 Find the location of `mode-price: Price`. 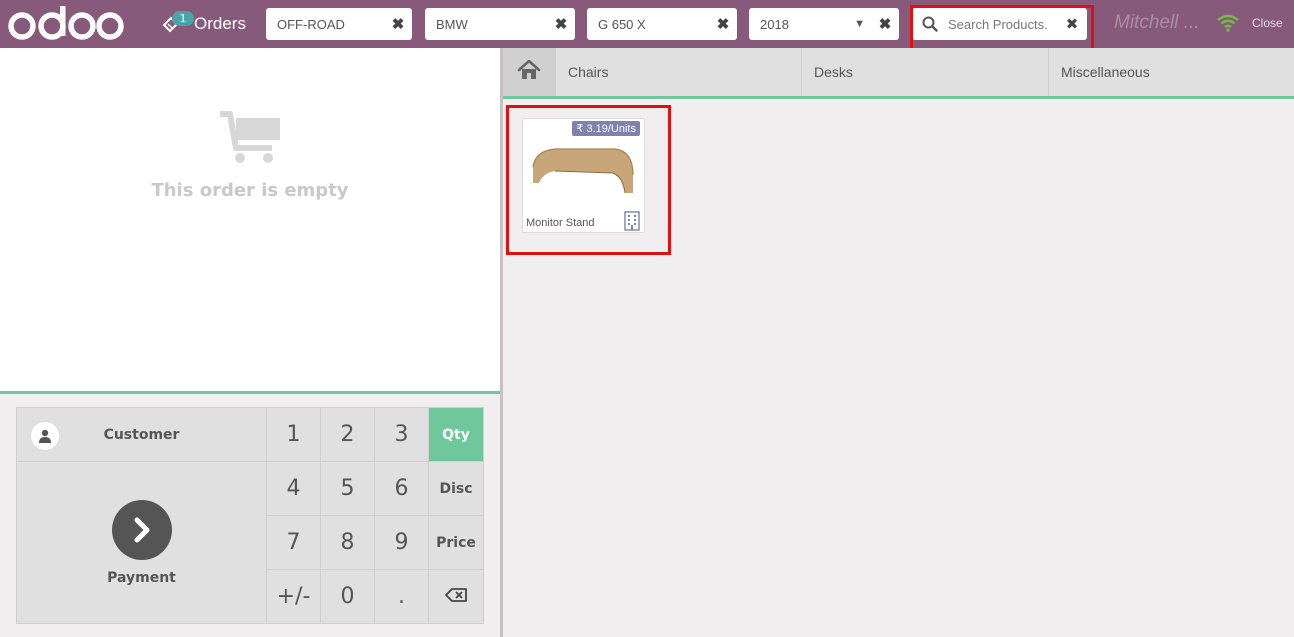

mode-price: Price is located at coordinates (456, 543).